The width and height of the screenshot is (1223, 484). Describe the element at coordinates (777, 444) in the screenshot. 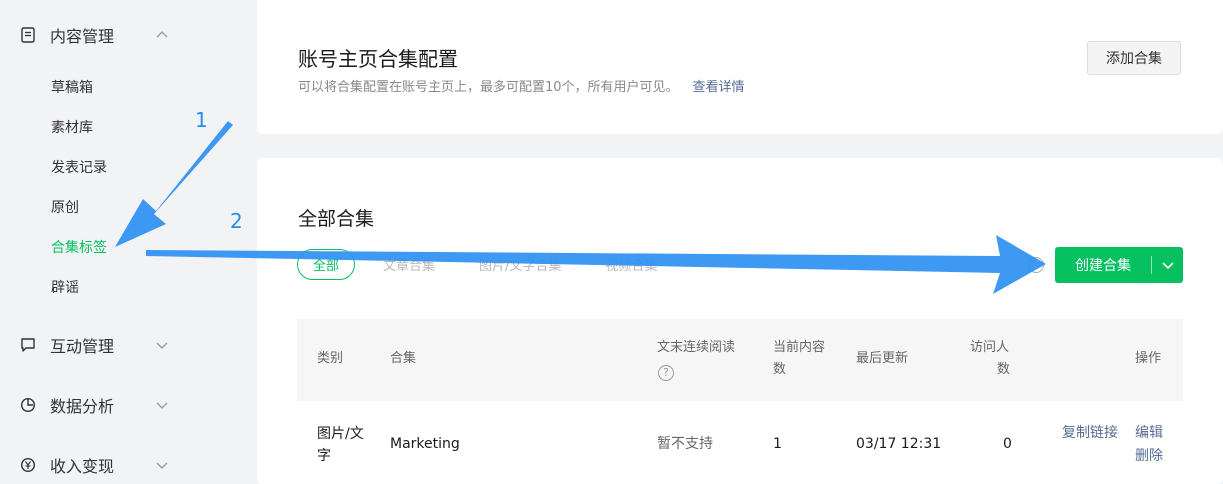

I see `row-content-count: 1` at that location.